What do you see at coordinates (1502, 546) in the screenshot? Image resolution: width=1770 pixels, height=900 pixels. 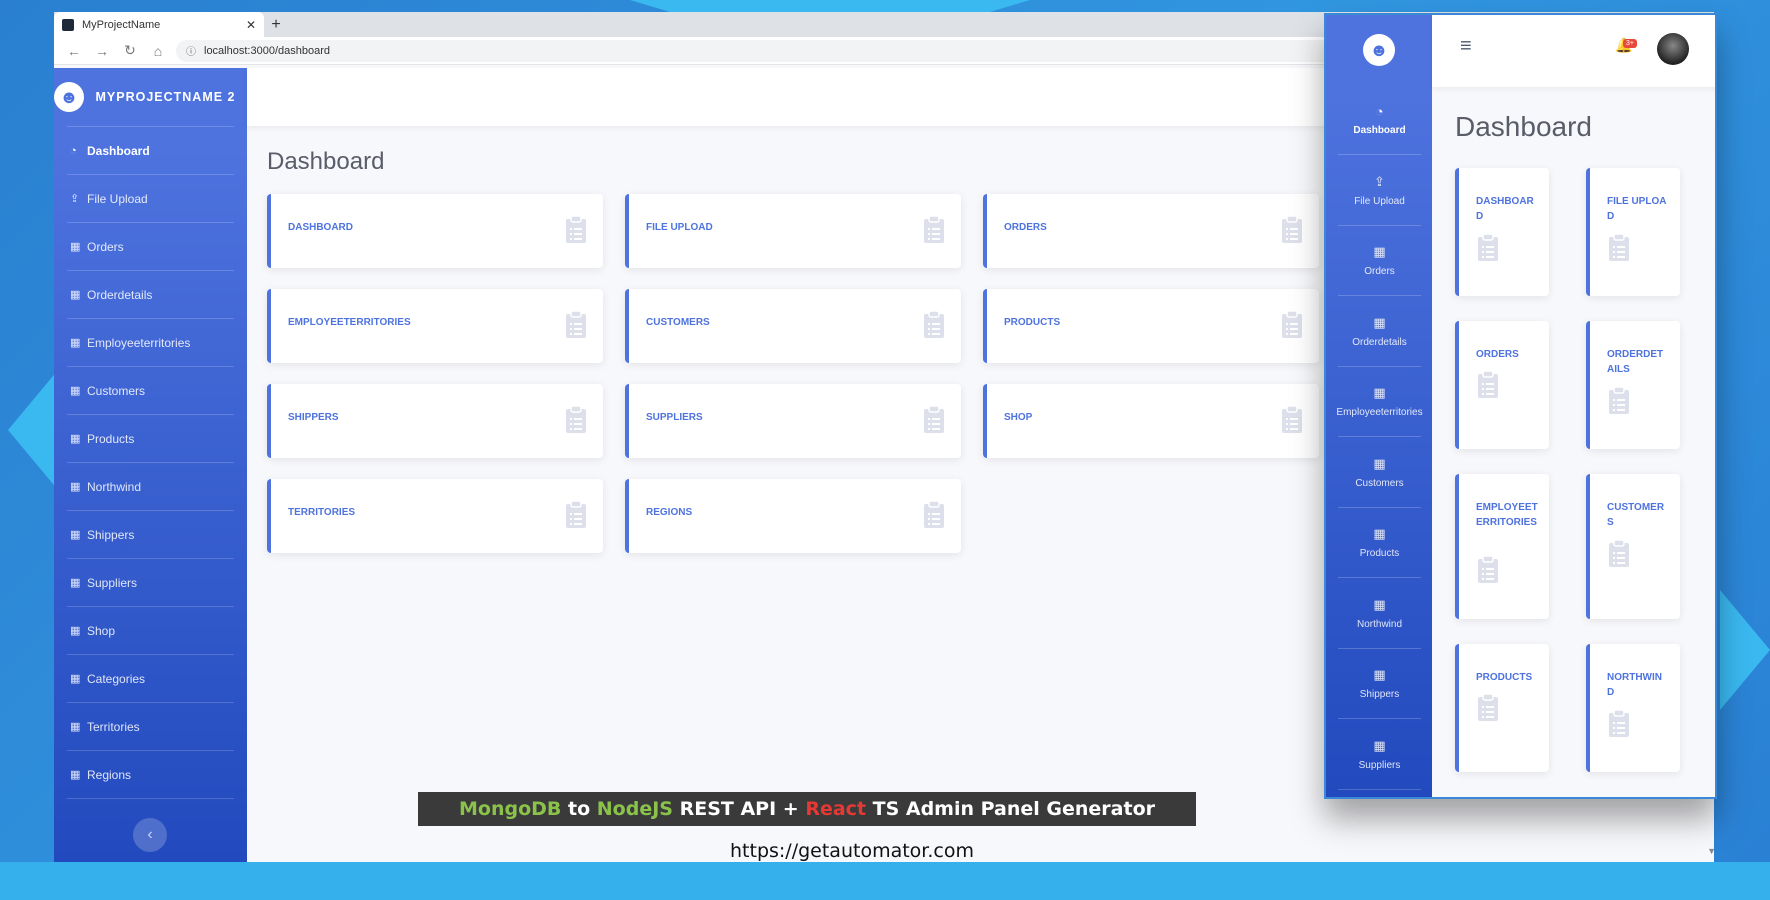 I see `mobile-dashboard-card: EMPLOYEETERRITORIES` at bounding box center [1502, 546].